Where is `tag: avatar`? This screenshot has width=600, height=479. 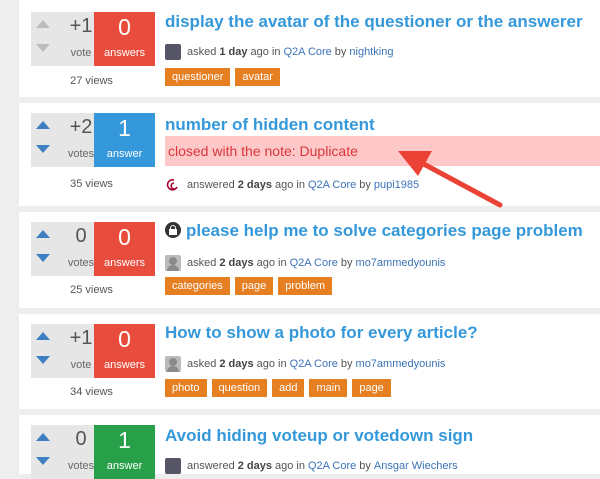
tag: avatar is located at coordinates (257, 77).